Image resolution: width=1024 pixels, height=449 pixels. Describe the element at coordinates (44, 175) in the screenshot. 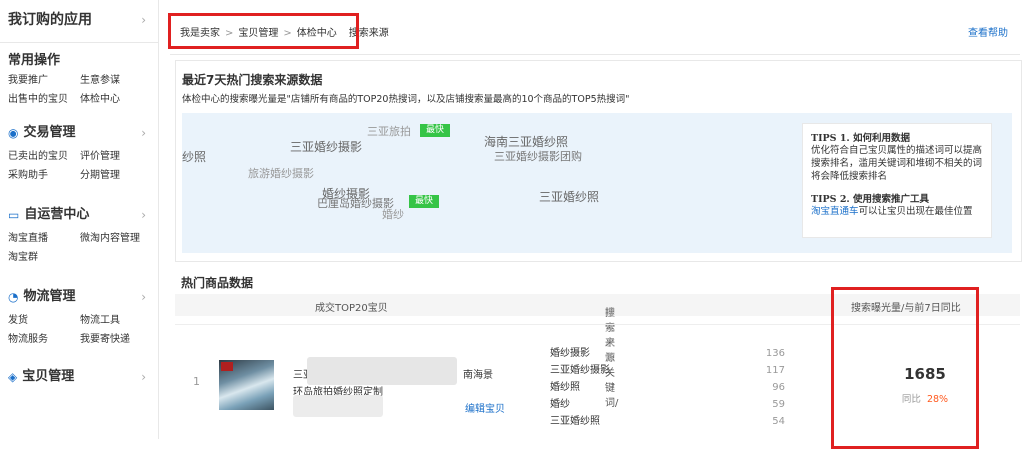

I see `sidebar-link: 采购助手` at that location.